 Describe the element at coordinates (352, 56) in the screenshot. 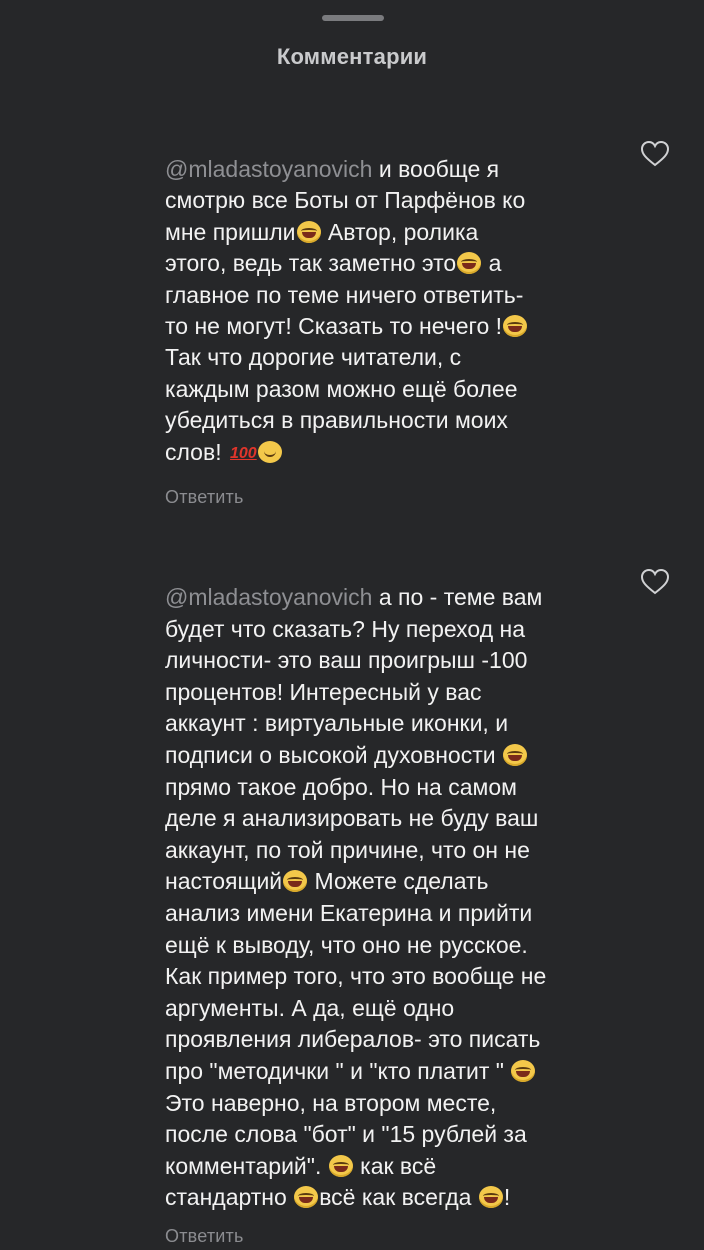

I see `sheet-title: Комментарии` at that location.